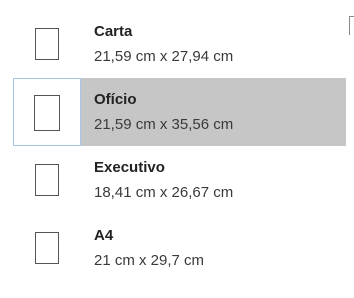  Describe the element at coordinates (164, 192) in the screenshot. I see `paper-size-dimensions: 18,41 cm x 26,67 cm` at that location.